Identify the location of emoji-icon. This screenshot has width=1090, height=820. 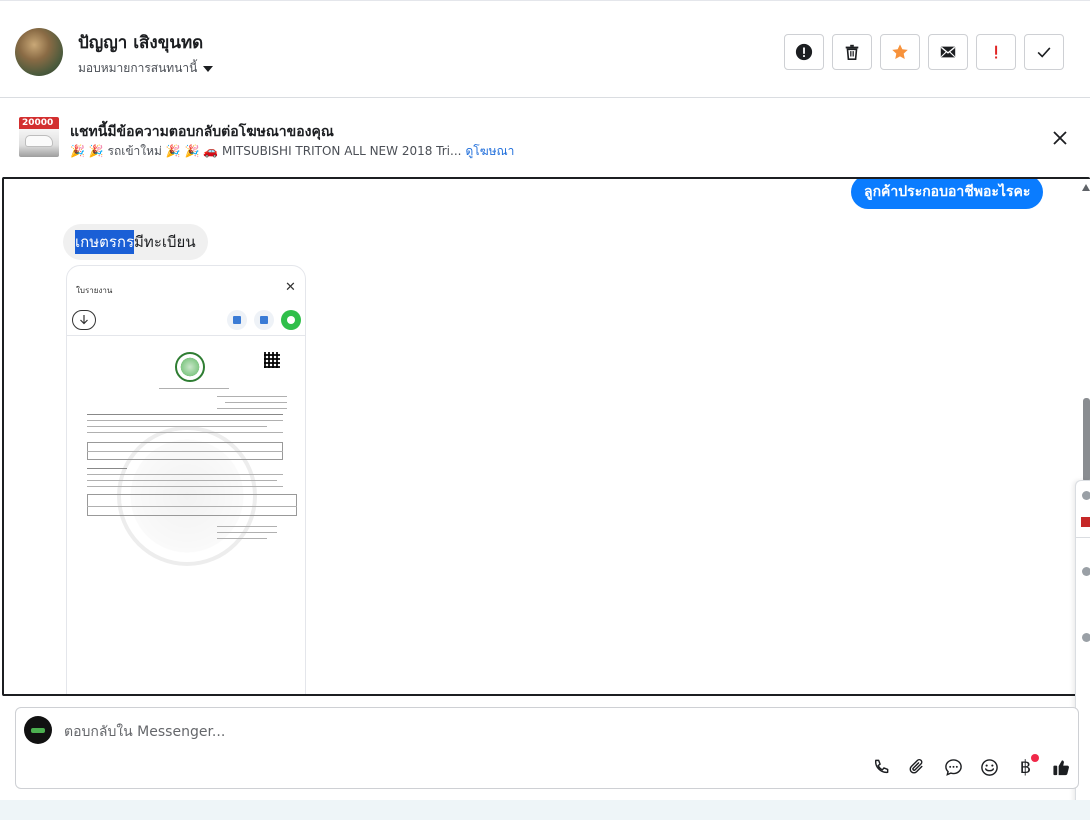
(989, 767).